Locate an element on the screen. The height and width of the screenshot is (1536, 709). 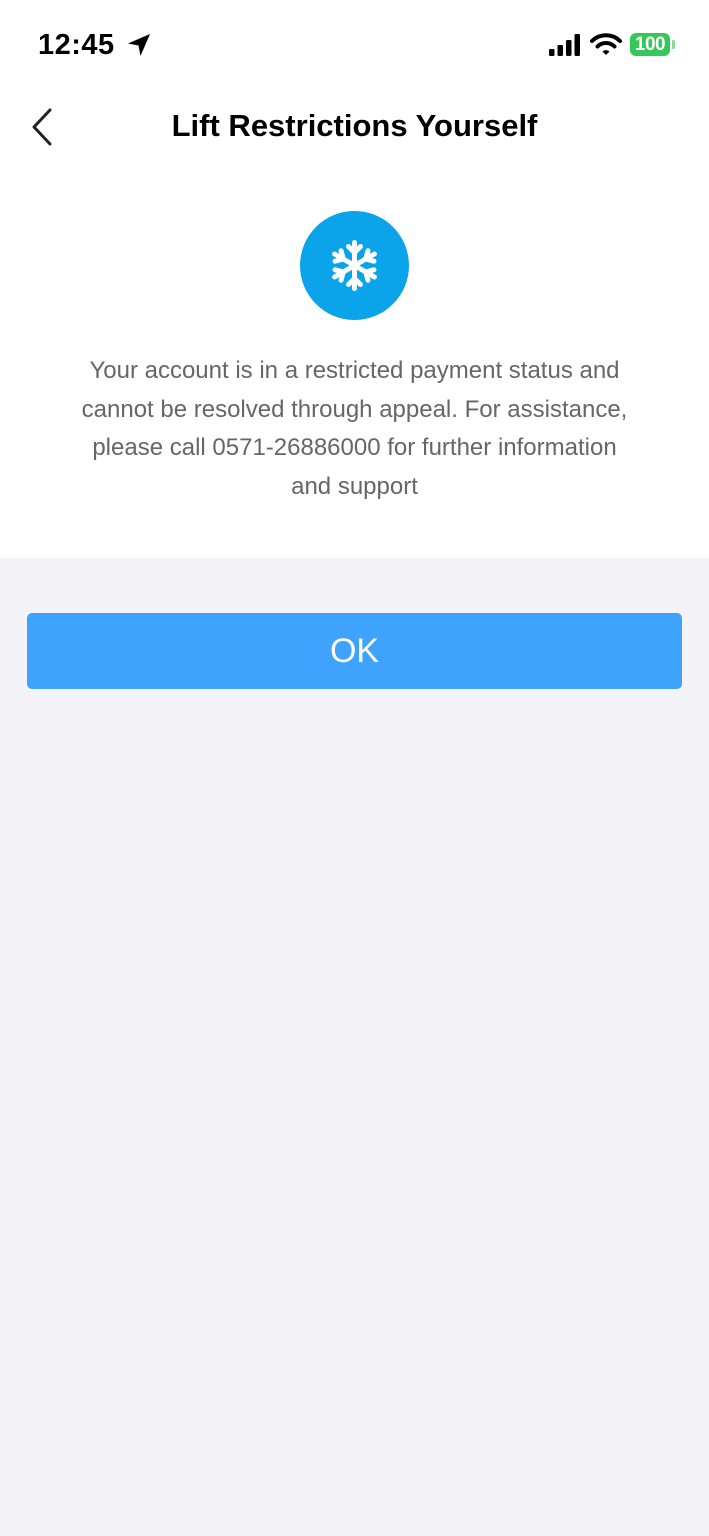
cellular-signal-icon is located at coordinates (564, 45).